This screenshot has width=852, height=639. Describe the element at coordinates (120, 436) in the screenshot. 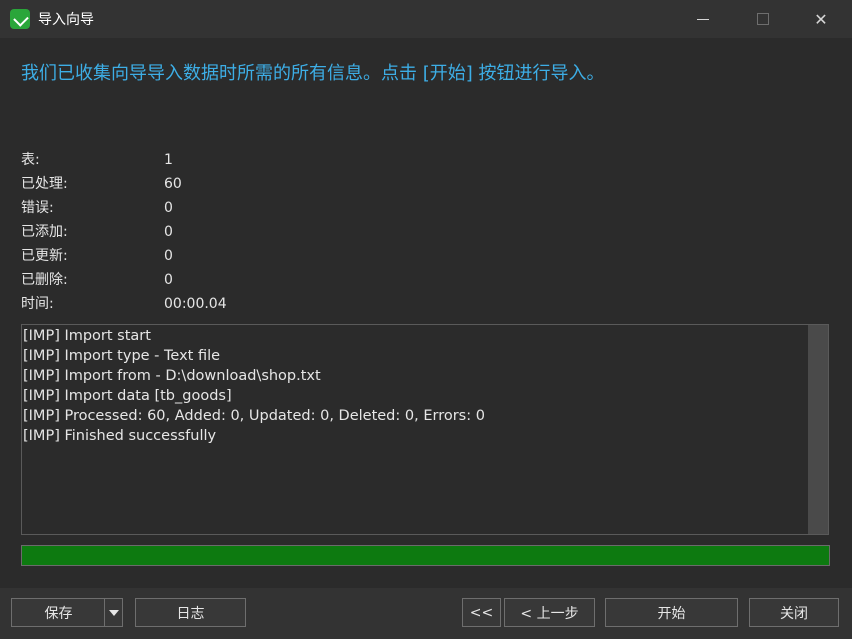

I see `log-line: [IMP] Finished successfully` at that location.